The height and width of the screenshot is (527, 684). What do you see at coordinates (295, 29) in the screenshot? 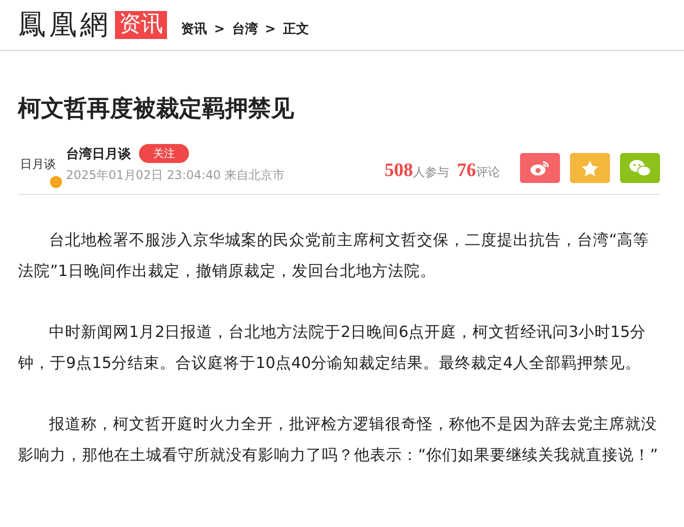
I see `breadcrumb-link: 正文` at bounding box center [295, 29].